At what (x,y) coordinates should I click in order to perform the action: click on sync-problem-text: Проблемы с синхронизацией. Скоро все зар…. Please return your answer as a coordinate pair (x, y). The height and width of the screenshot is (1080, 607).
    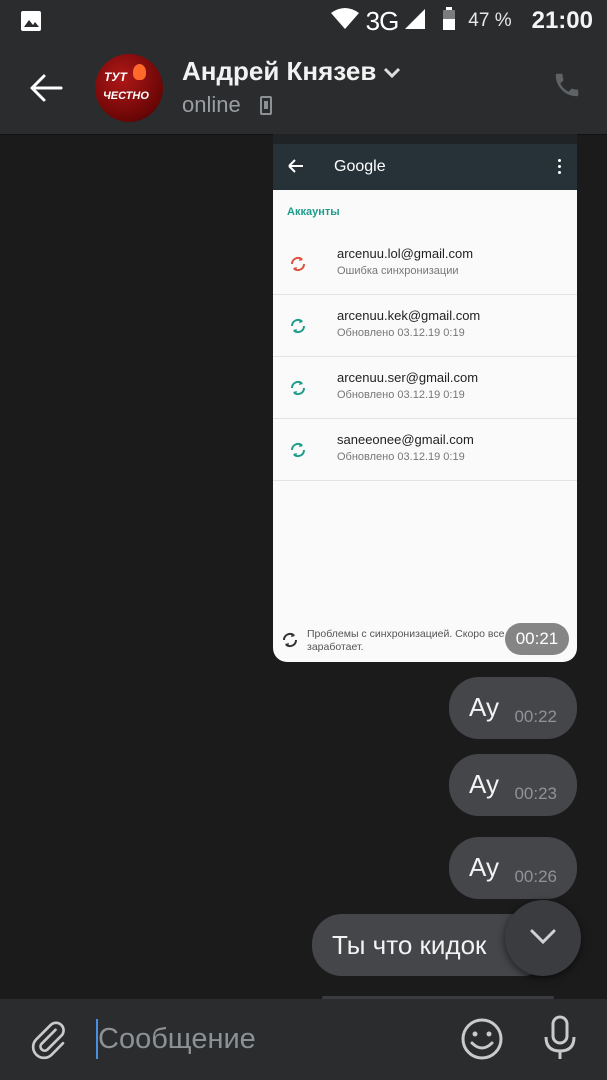
    Looking at the image, I should click on (406, 640).